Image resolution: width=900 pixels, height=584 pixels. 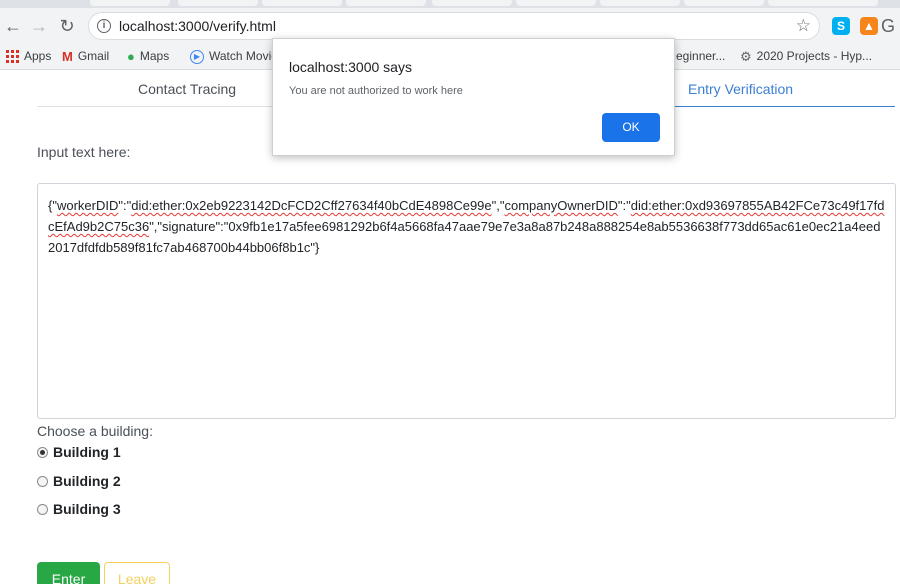 What do you see at coordinates (84, 152) in the screenshot?
I see `input-label: Input text here:` at bounding box center [84, 152].